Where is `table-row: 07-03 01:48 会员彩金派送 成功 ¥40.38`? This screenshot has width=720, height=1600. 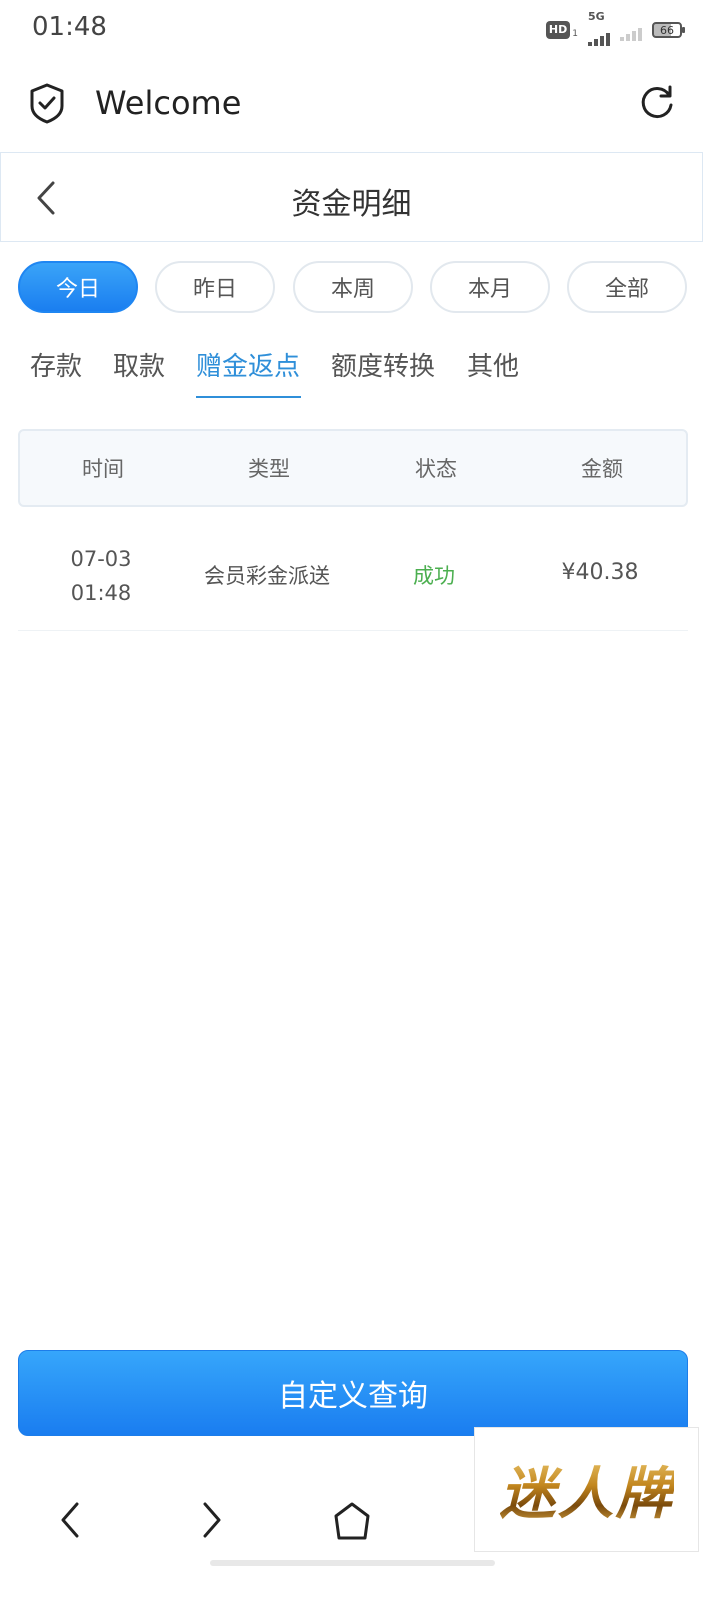
table-row: 07-03 01:48 会员彩金派送 成功 ¥40.38 is located at coordinates (353, 575).